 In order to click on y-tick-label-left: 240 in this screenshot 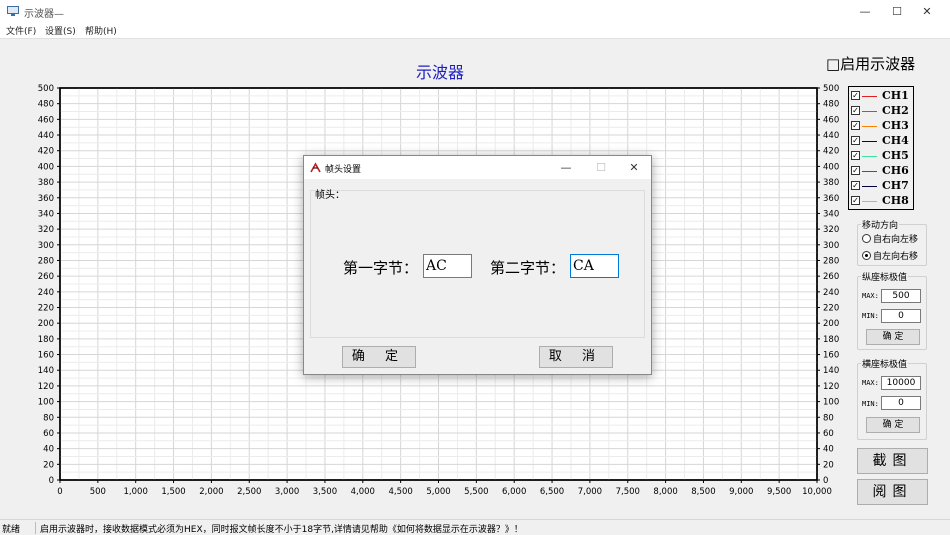, I will do `click(46, 293)`.